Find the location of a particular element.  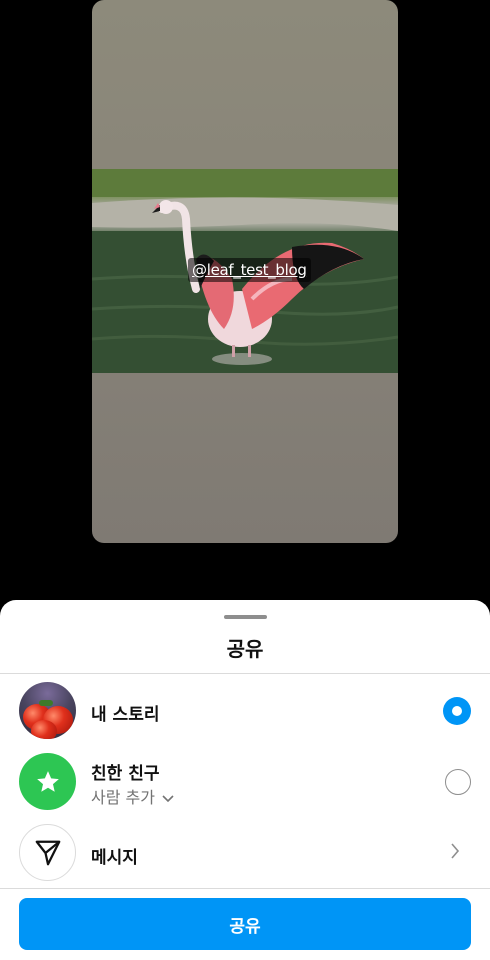

avatar is located at coordinates (47, 710).